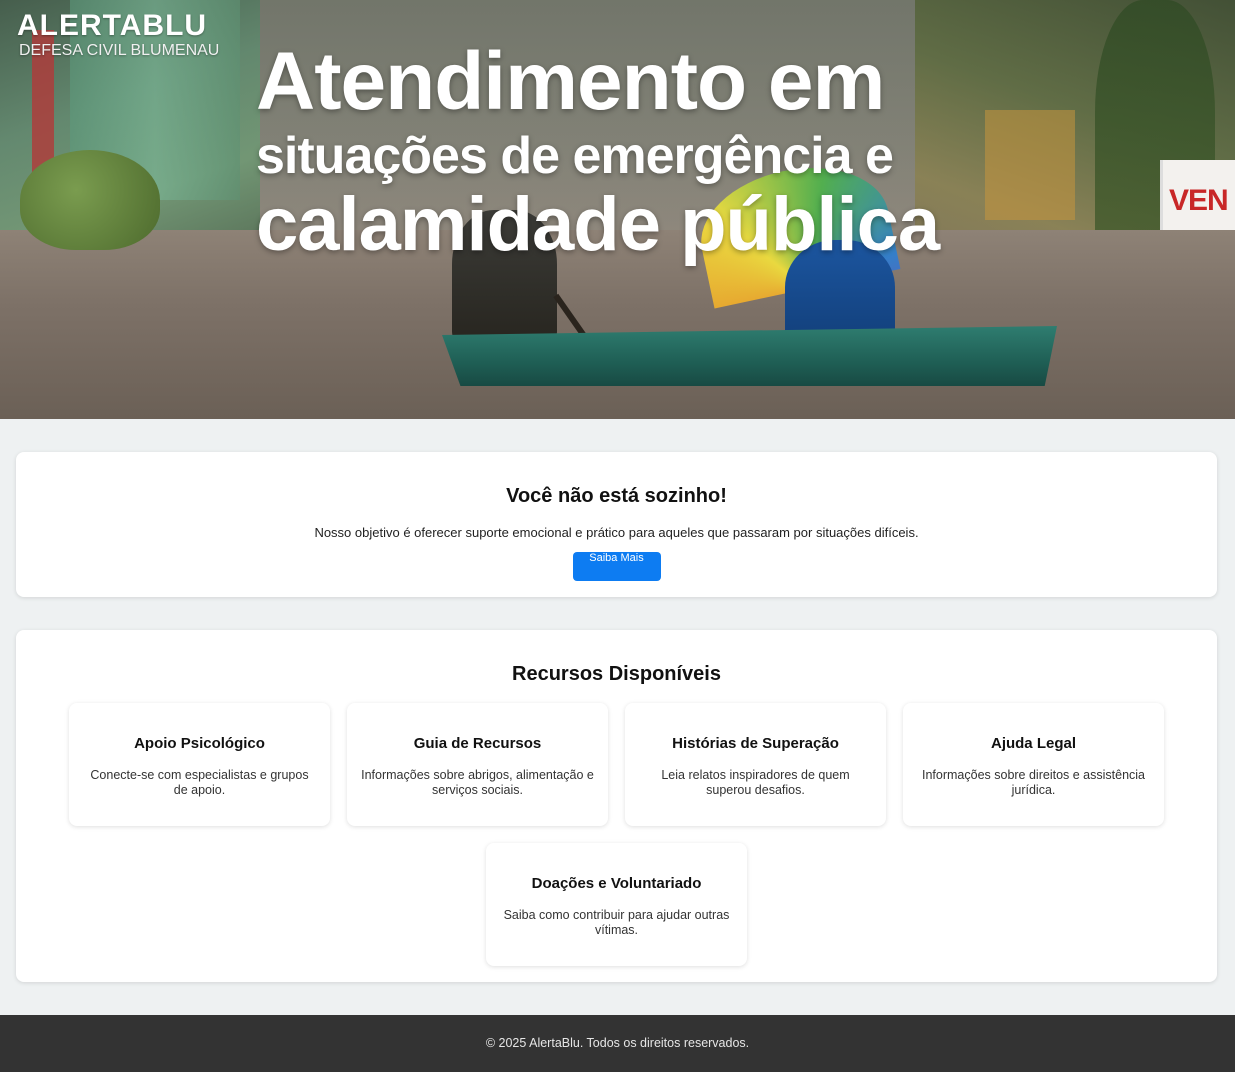 The height and width of the screenshot is (1072, 1235). Describe the element at coordinates (598, 224) in the screenshot. I see `hero-headline-line3: calamidade pública` at that location.